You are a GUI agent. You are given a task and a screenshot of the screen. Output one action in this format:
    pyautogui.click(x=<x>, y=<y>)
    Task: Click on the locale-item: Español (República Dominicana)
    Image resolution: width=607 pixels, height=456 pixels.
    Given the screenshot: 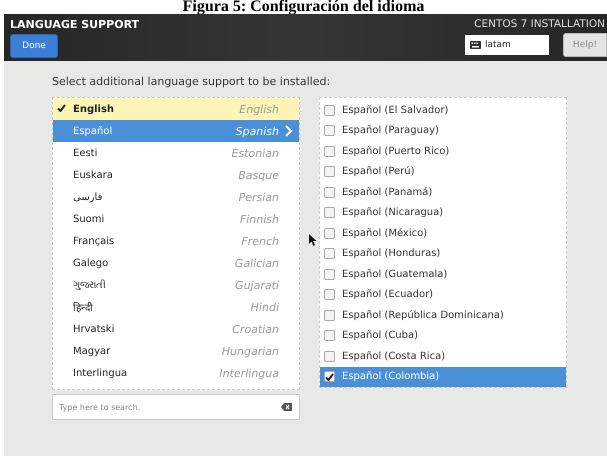 What is the action you would take?
    pyautogui.click(x=443, y=315)
    